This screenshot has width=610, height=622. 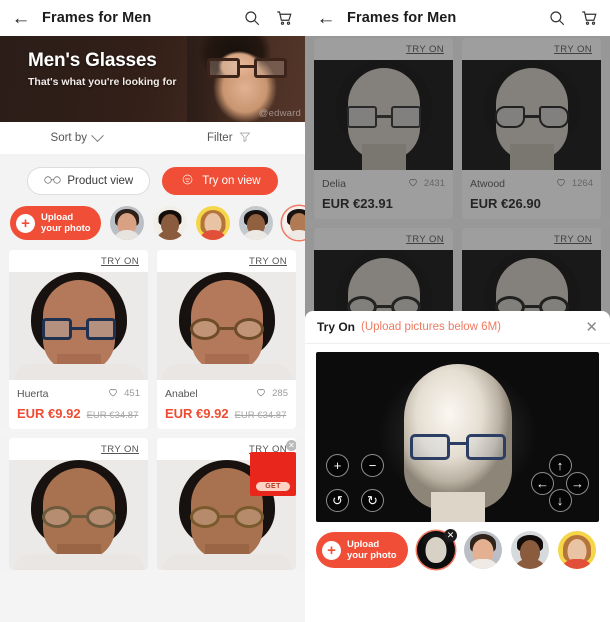 What do you see at coordinates (337, 465) in the screenshot?
I see `zoom-in-button: +` at bounding box center [337, 465].